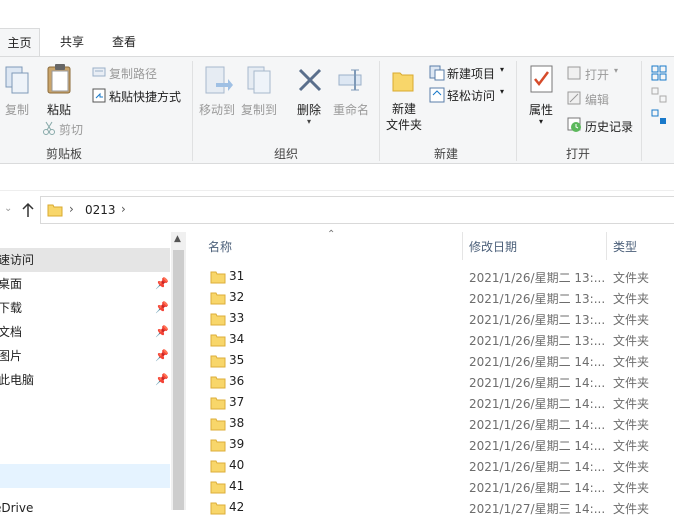 This screenshot has width=674, height=520. I want to click on edit-icon, so click(574, 99).